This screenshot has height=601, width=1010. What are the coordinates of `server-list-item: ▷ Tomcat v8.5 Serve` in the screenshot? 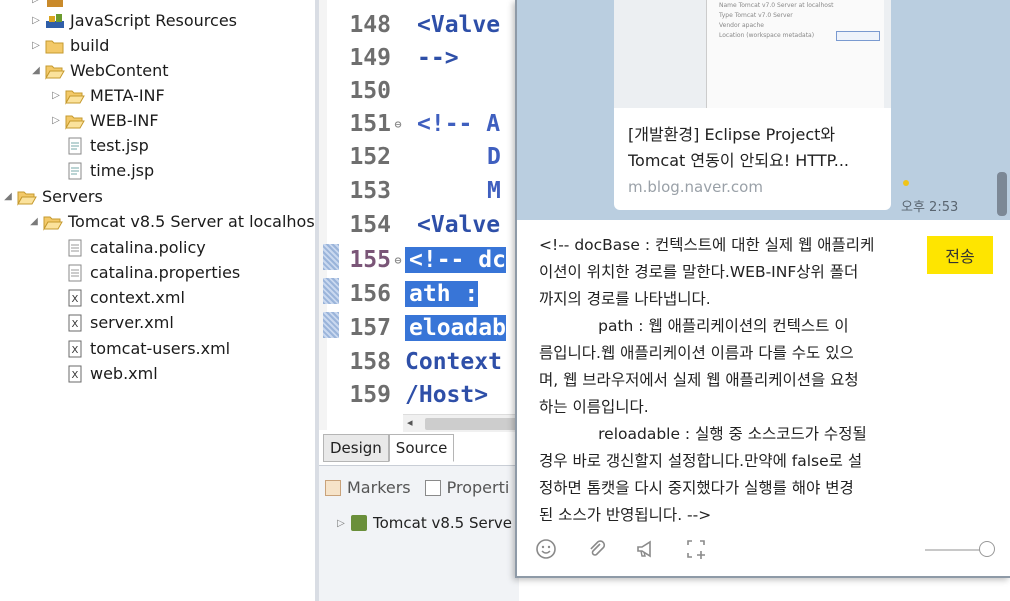 It's located at (423, 523).